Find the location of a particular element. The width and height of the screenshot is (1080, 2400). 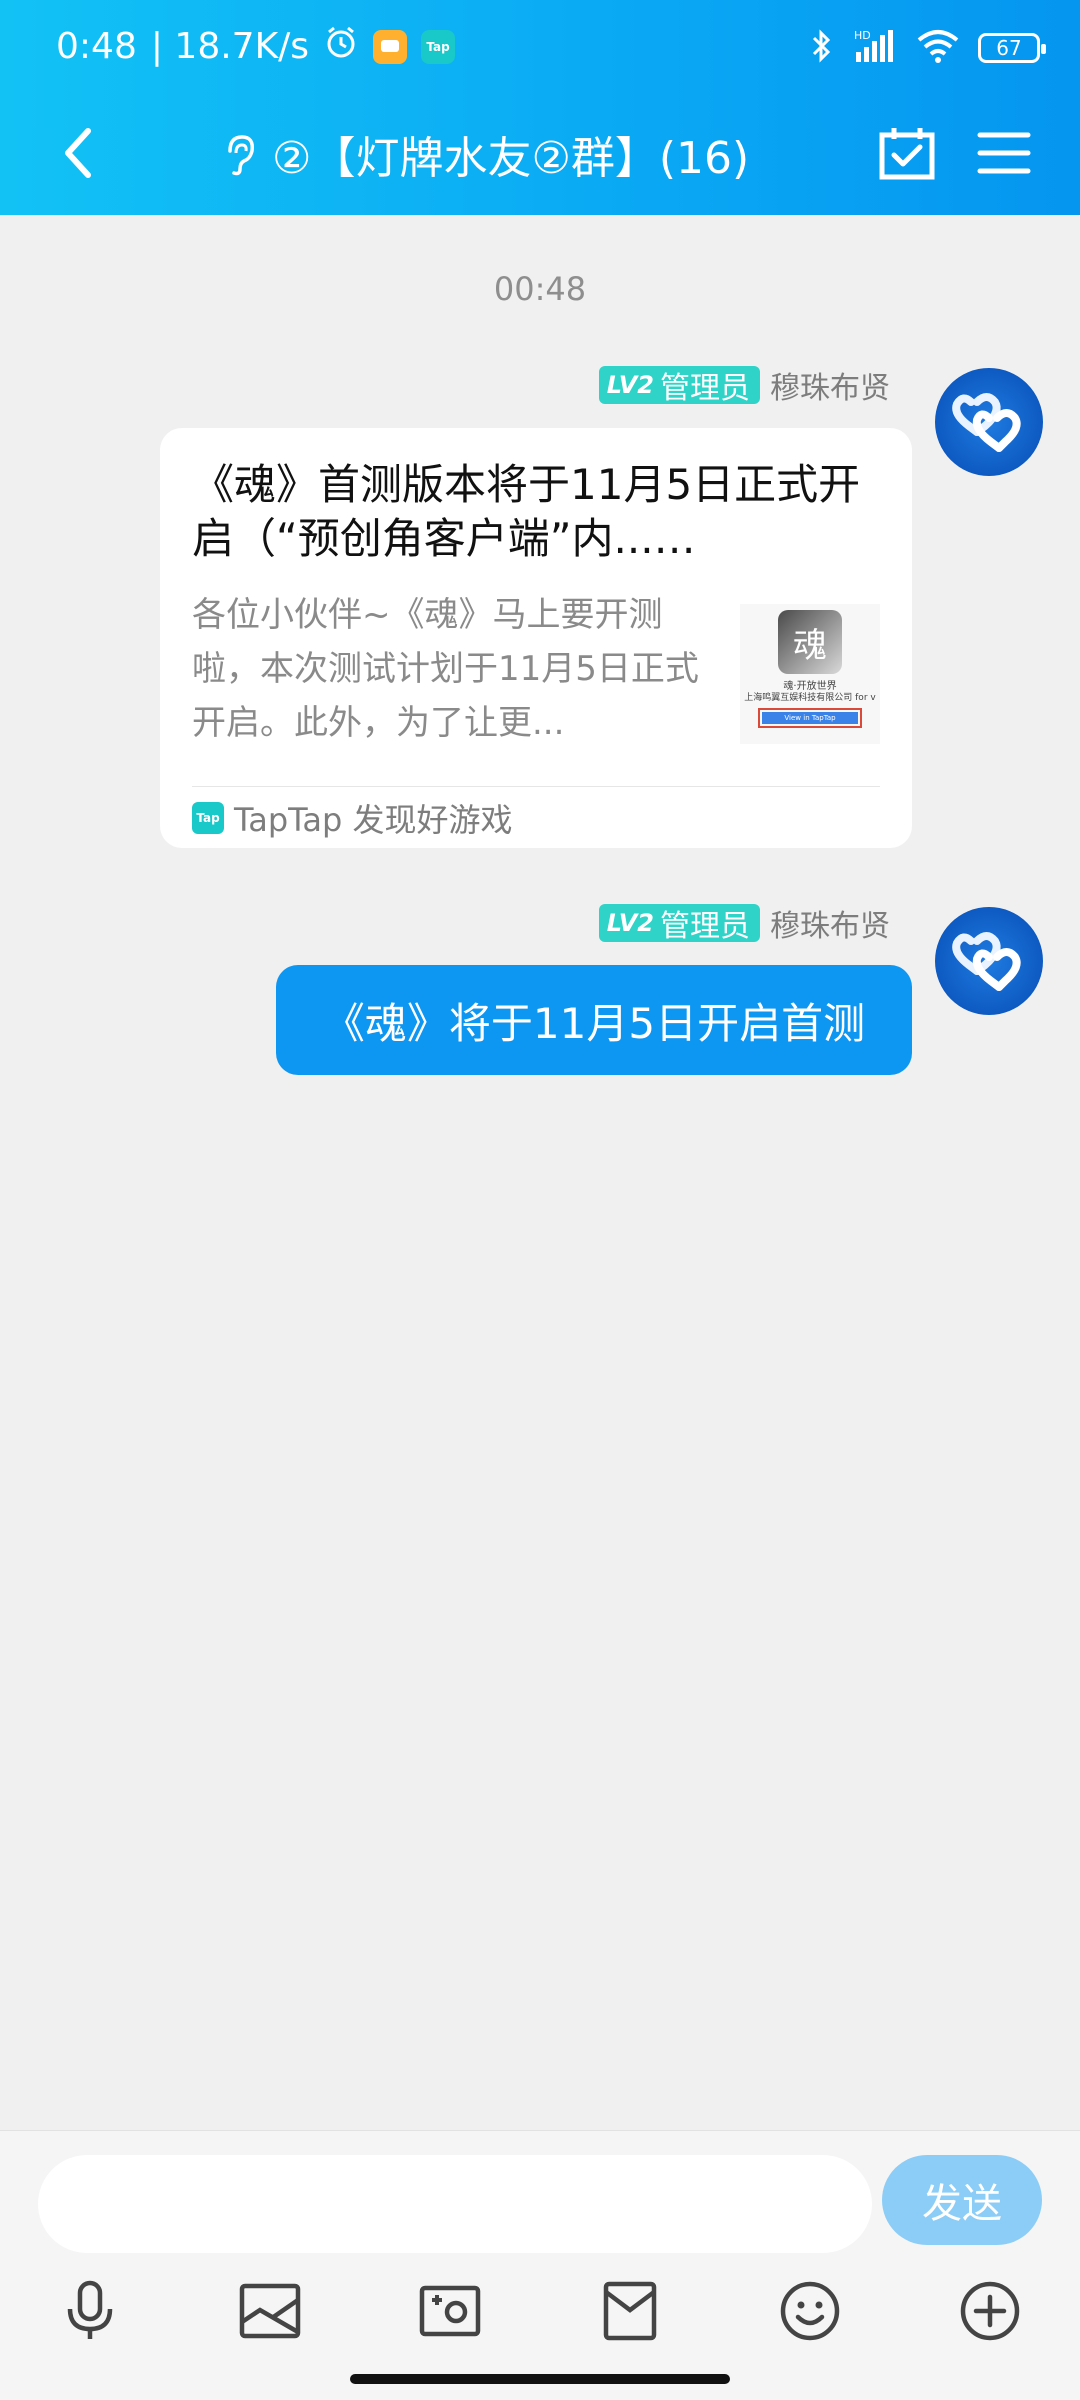

home-indicator is located at coordinates (540, 2379).